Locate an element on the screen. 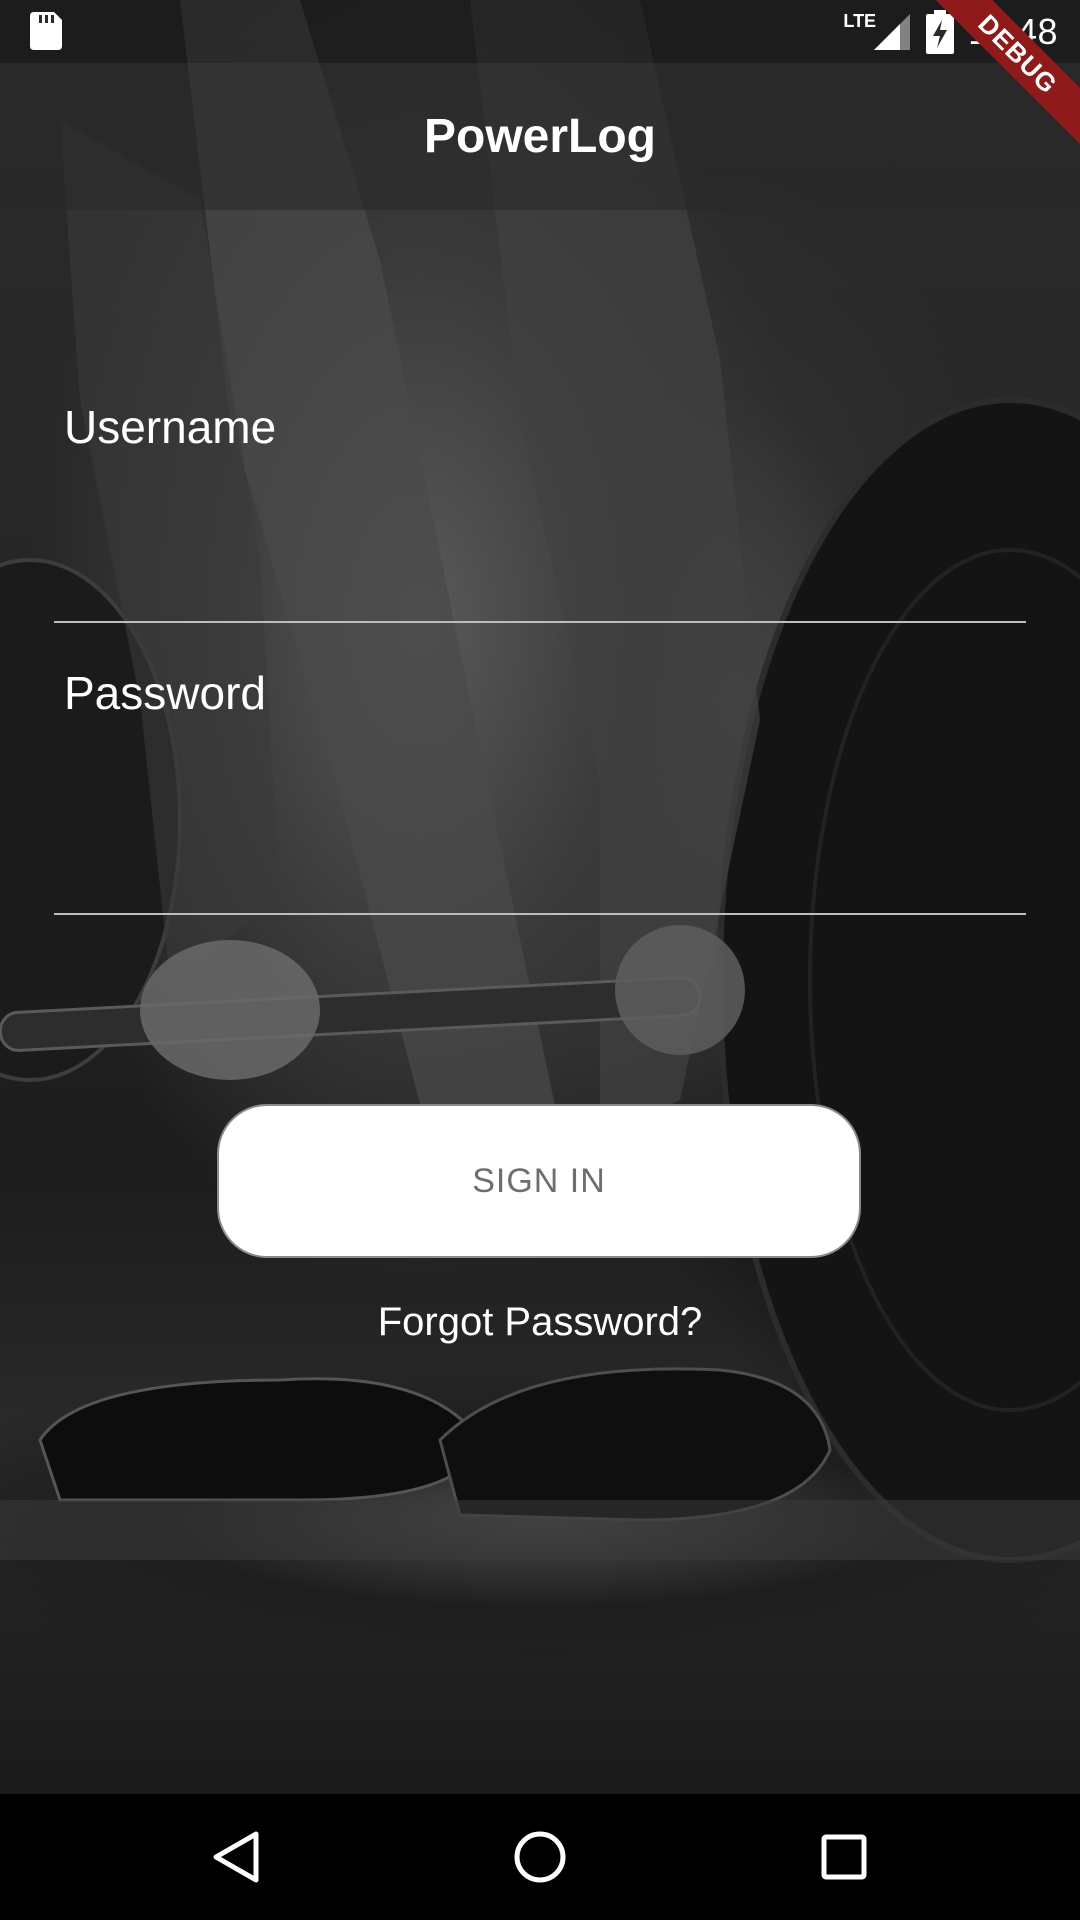 The image size is (1080, 1920). password-input is located at coordinates (542, 852).